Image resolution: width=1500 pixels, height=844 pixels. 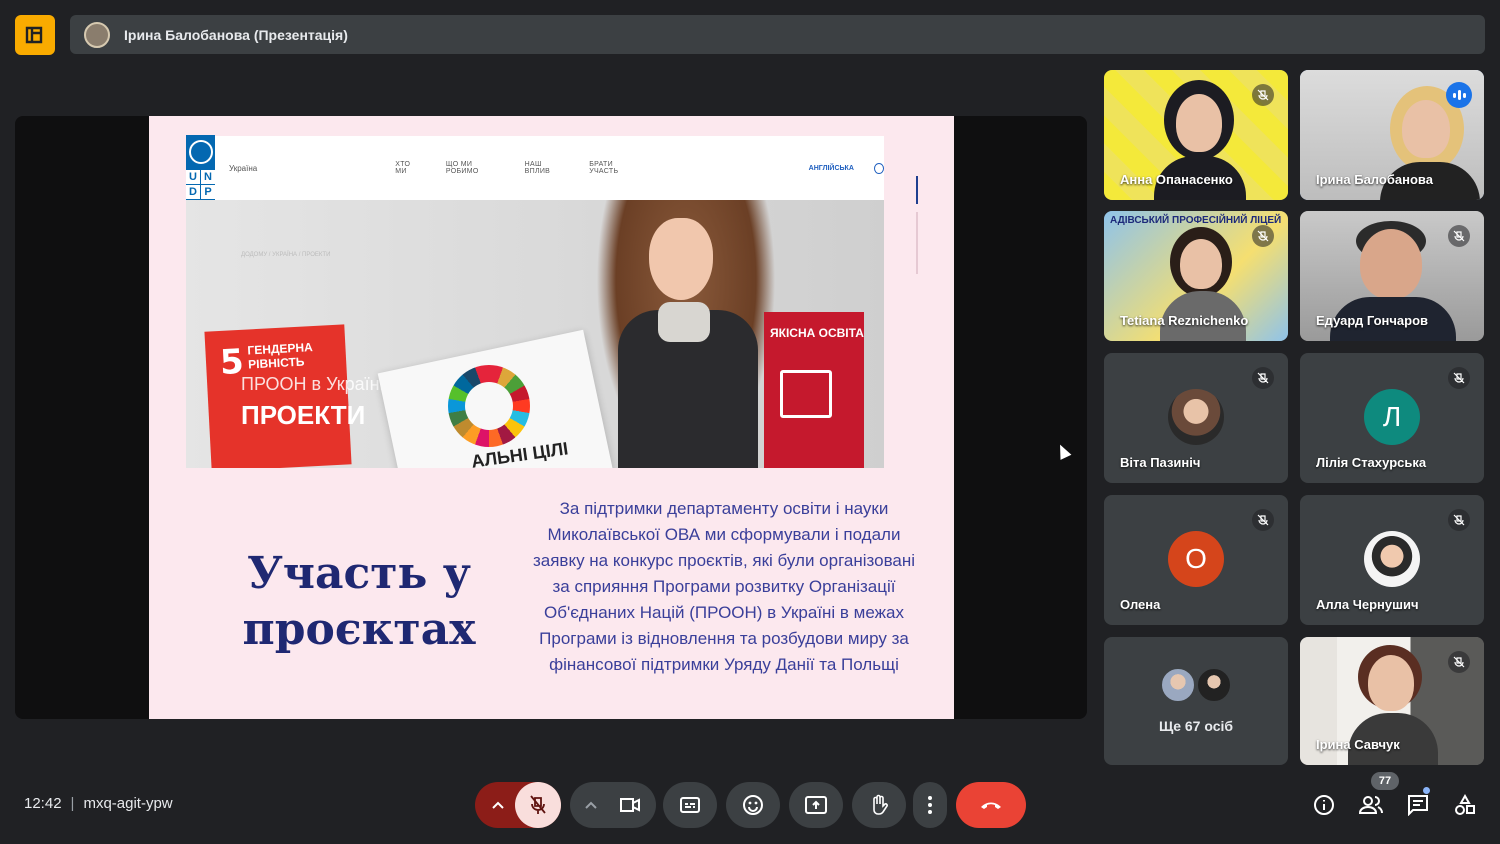 I want to click on undp-logo: UNDP, so click(x=200, y=168).